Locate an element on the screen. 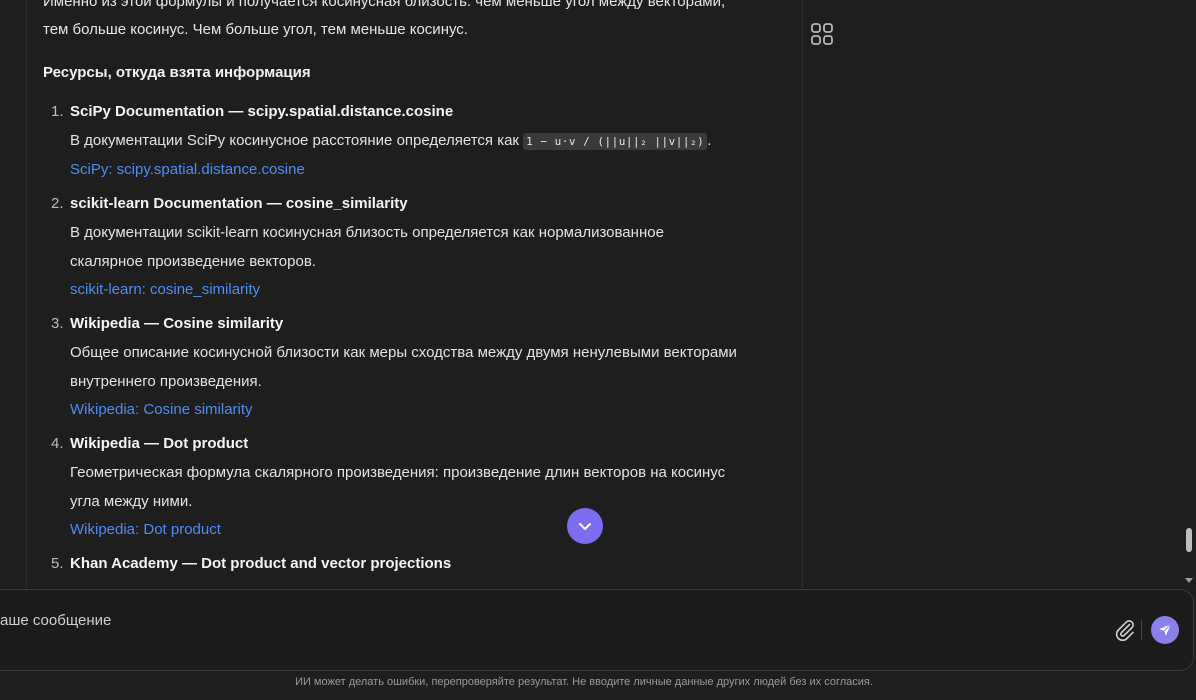 This screenshot has height=700, width=1196. message-input: аше сообщение is located at coordinates (55, 621).